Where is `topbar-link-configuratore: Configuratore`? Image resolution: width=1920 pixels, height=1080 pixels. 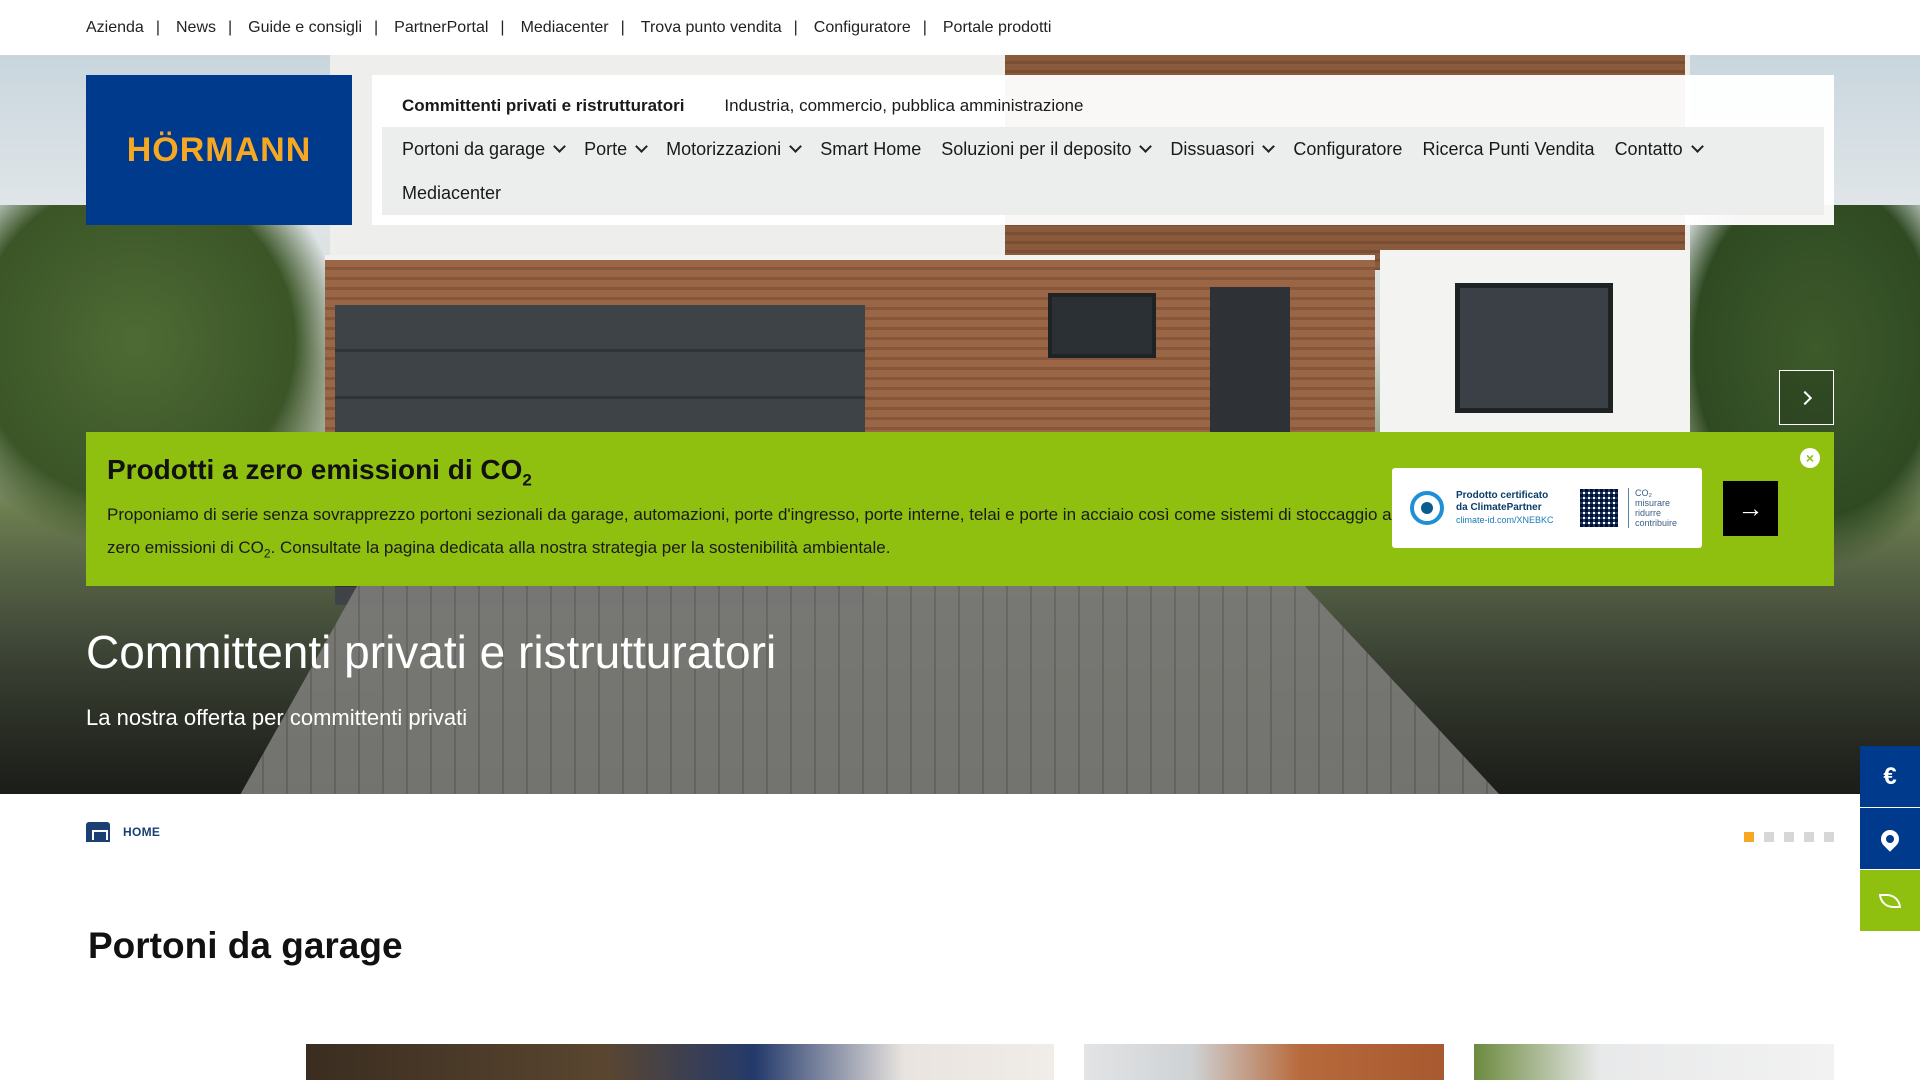 topbar-link-configuratore: Configuratore is located at coordinates (862, 28).